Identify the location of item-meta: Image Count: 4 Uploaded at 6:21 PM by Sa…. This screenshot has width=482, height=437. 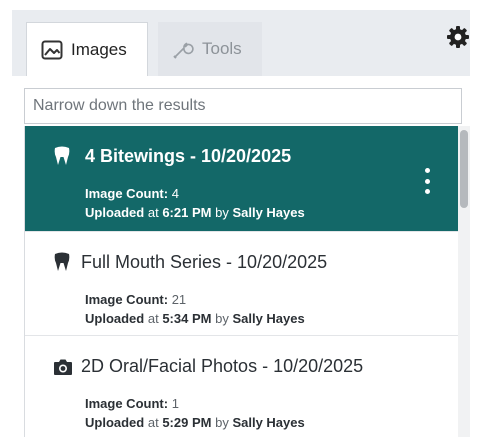
(195, 203).